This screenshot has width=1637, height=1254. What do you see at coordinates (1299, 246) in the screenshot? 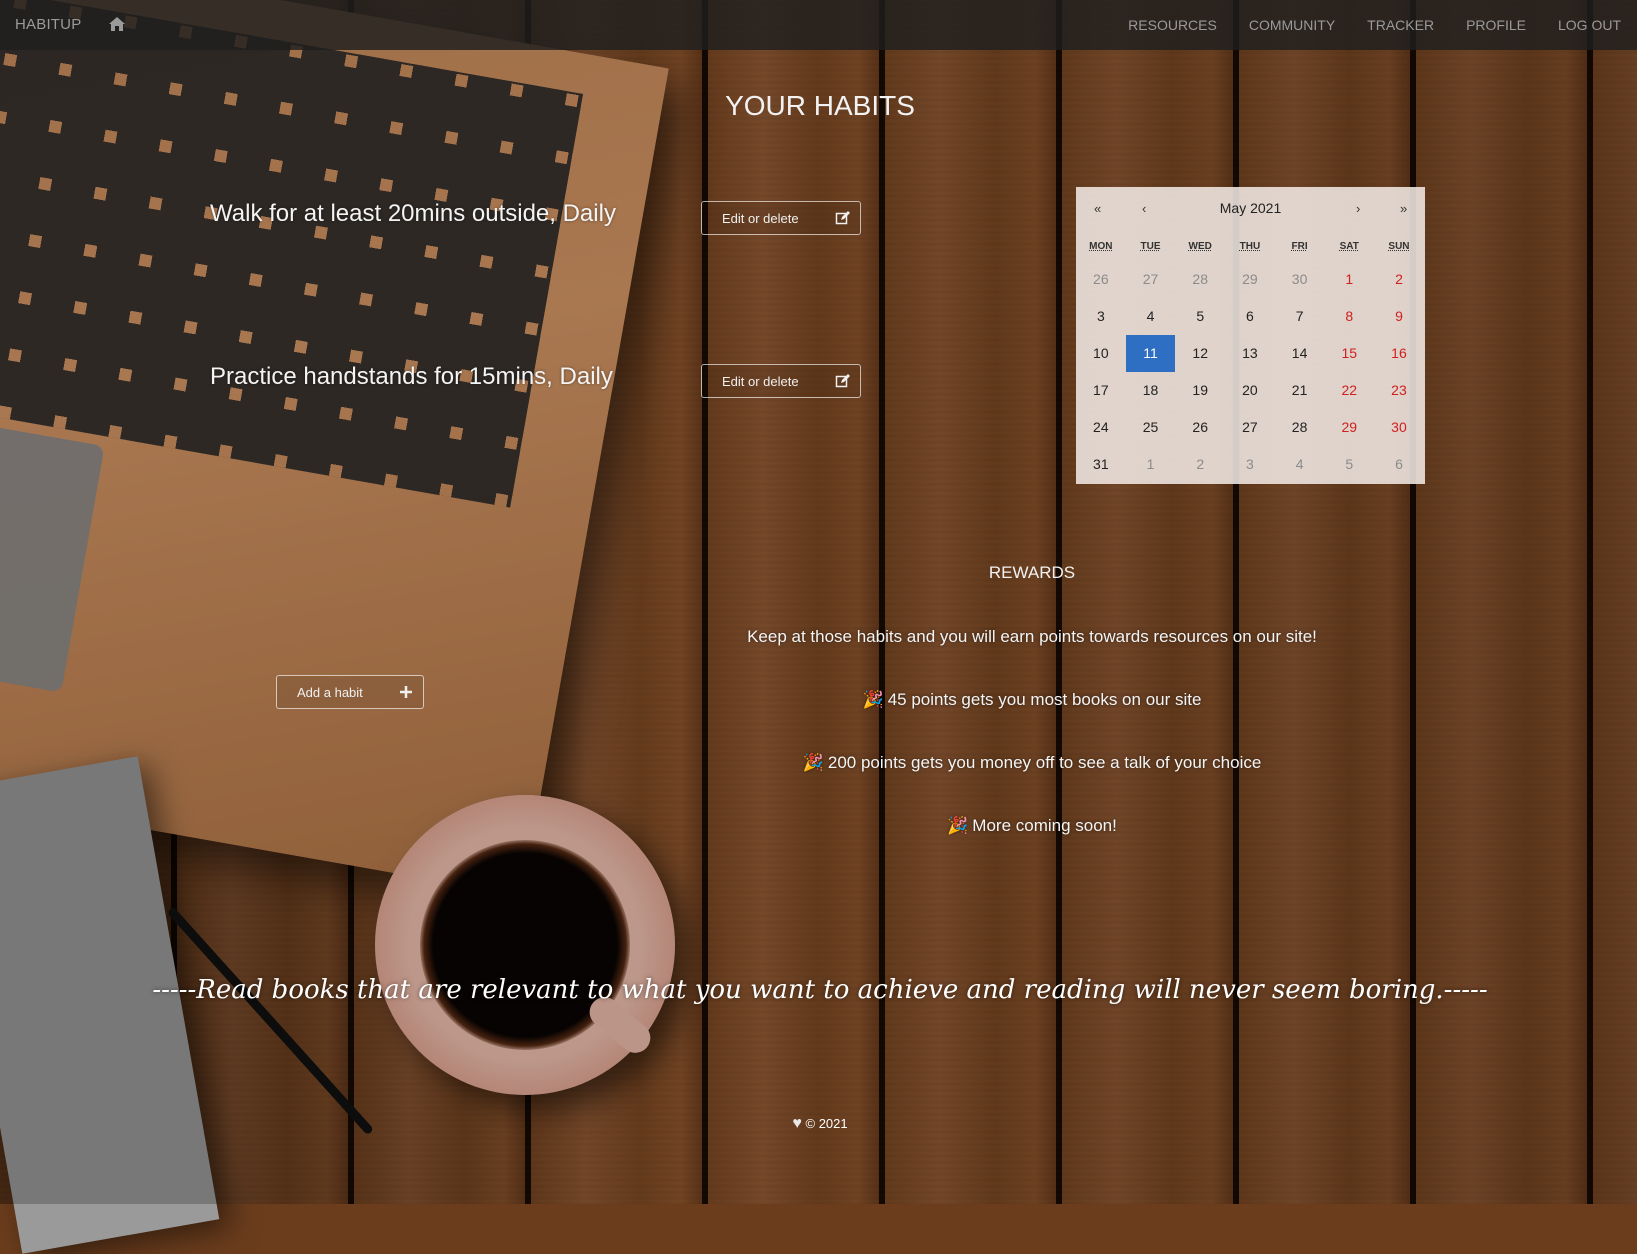
I see `weekday-header: FRI` at bounding box center [1299, 246].